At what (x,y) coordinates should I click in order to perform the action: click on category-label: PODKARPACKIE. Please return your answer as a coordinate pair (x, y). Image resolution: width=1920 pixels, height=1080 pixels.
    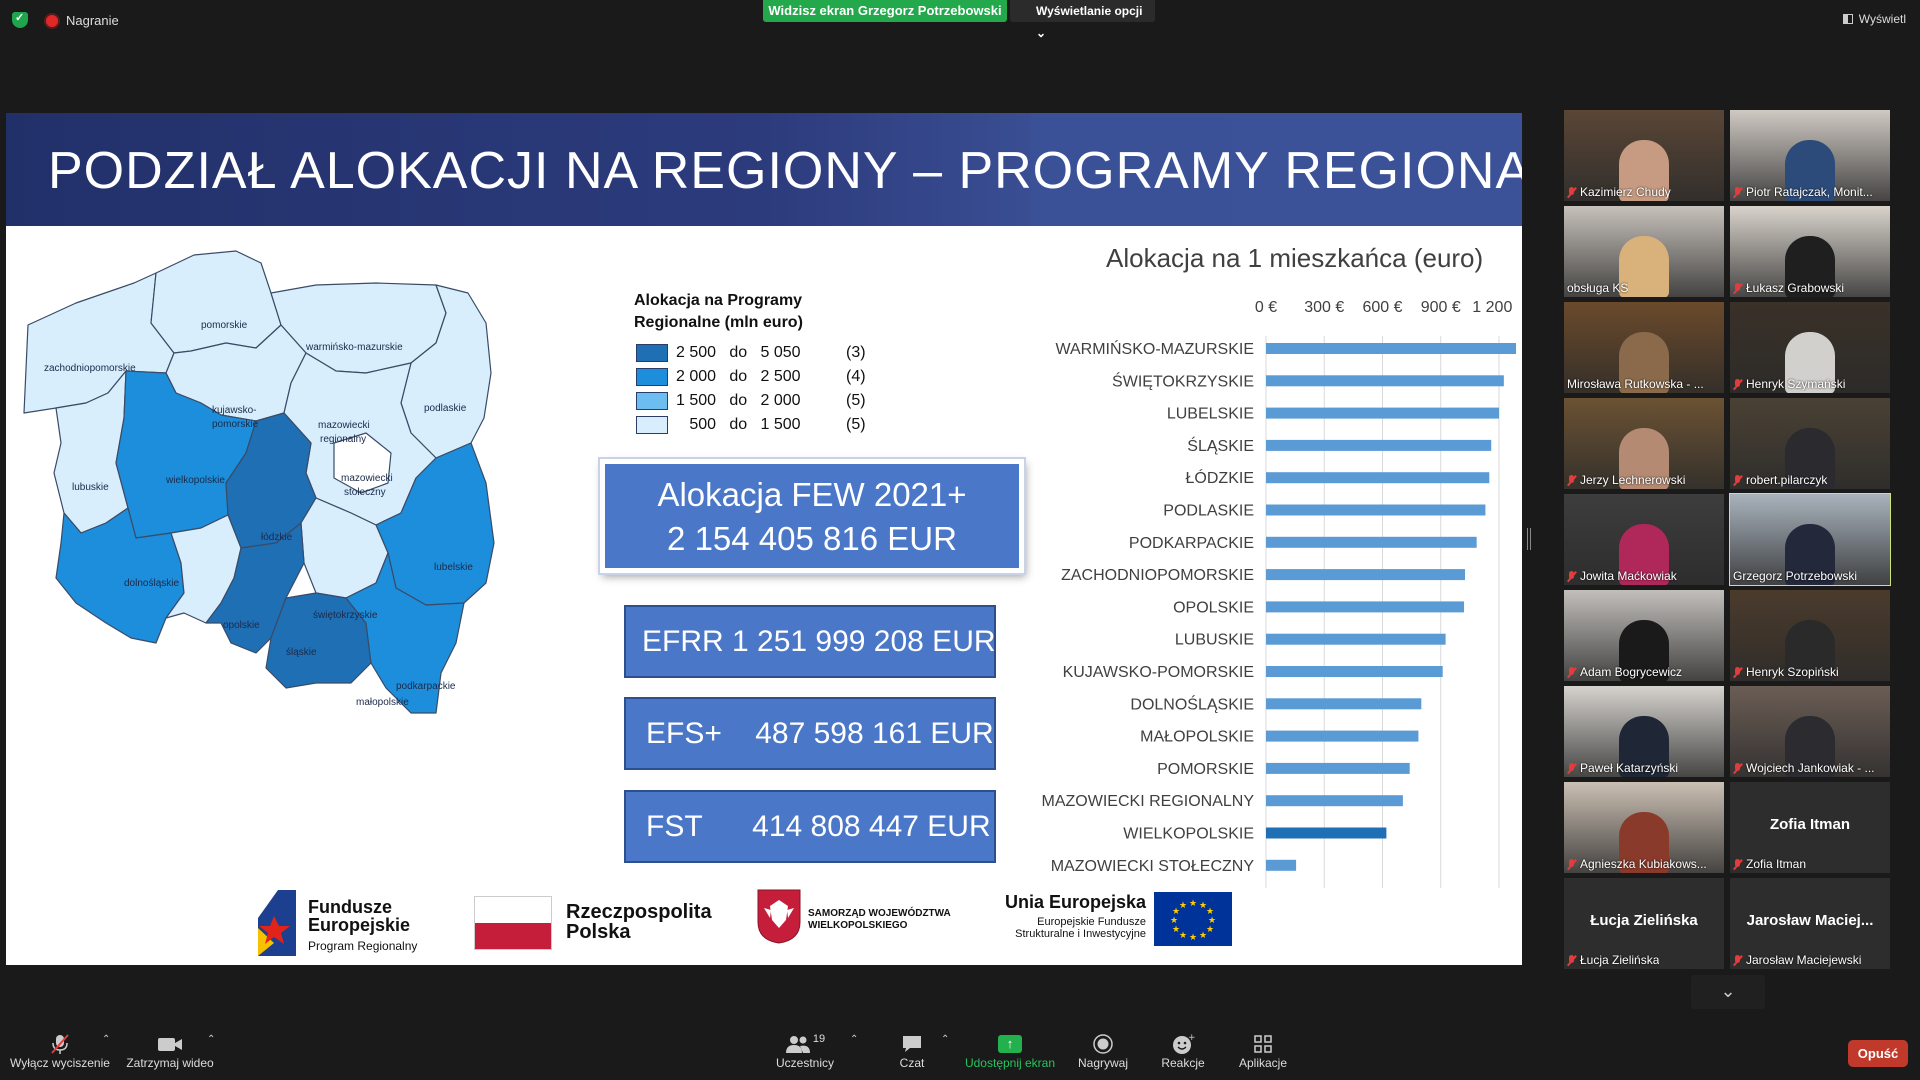
    Looking at the image, I should click on (1191, 543).